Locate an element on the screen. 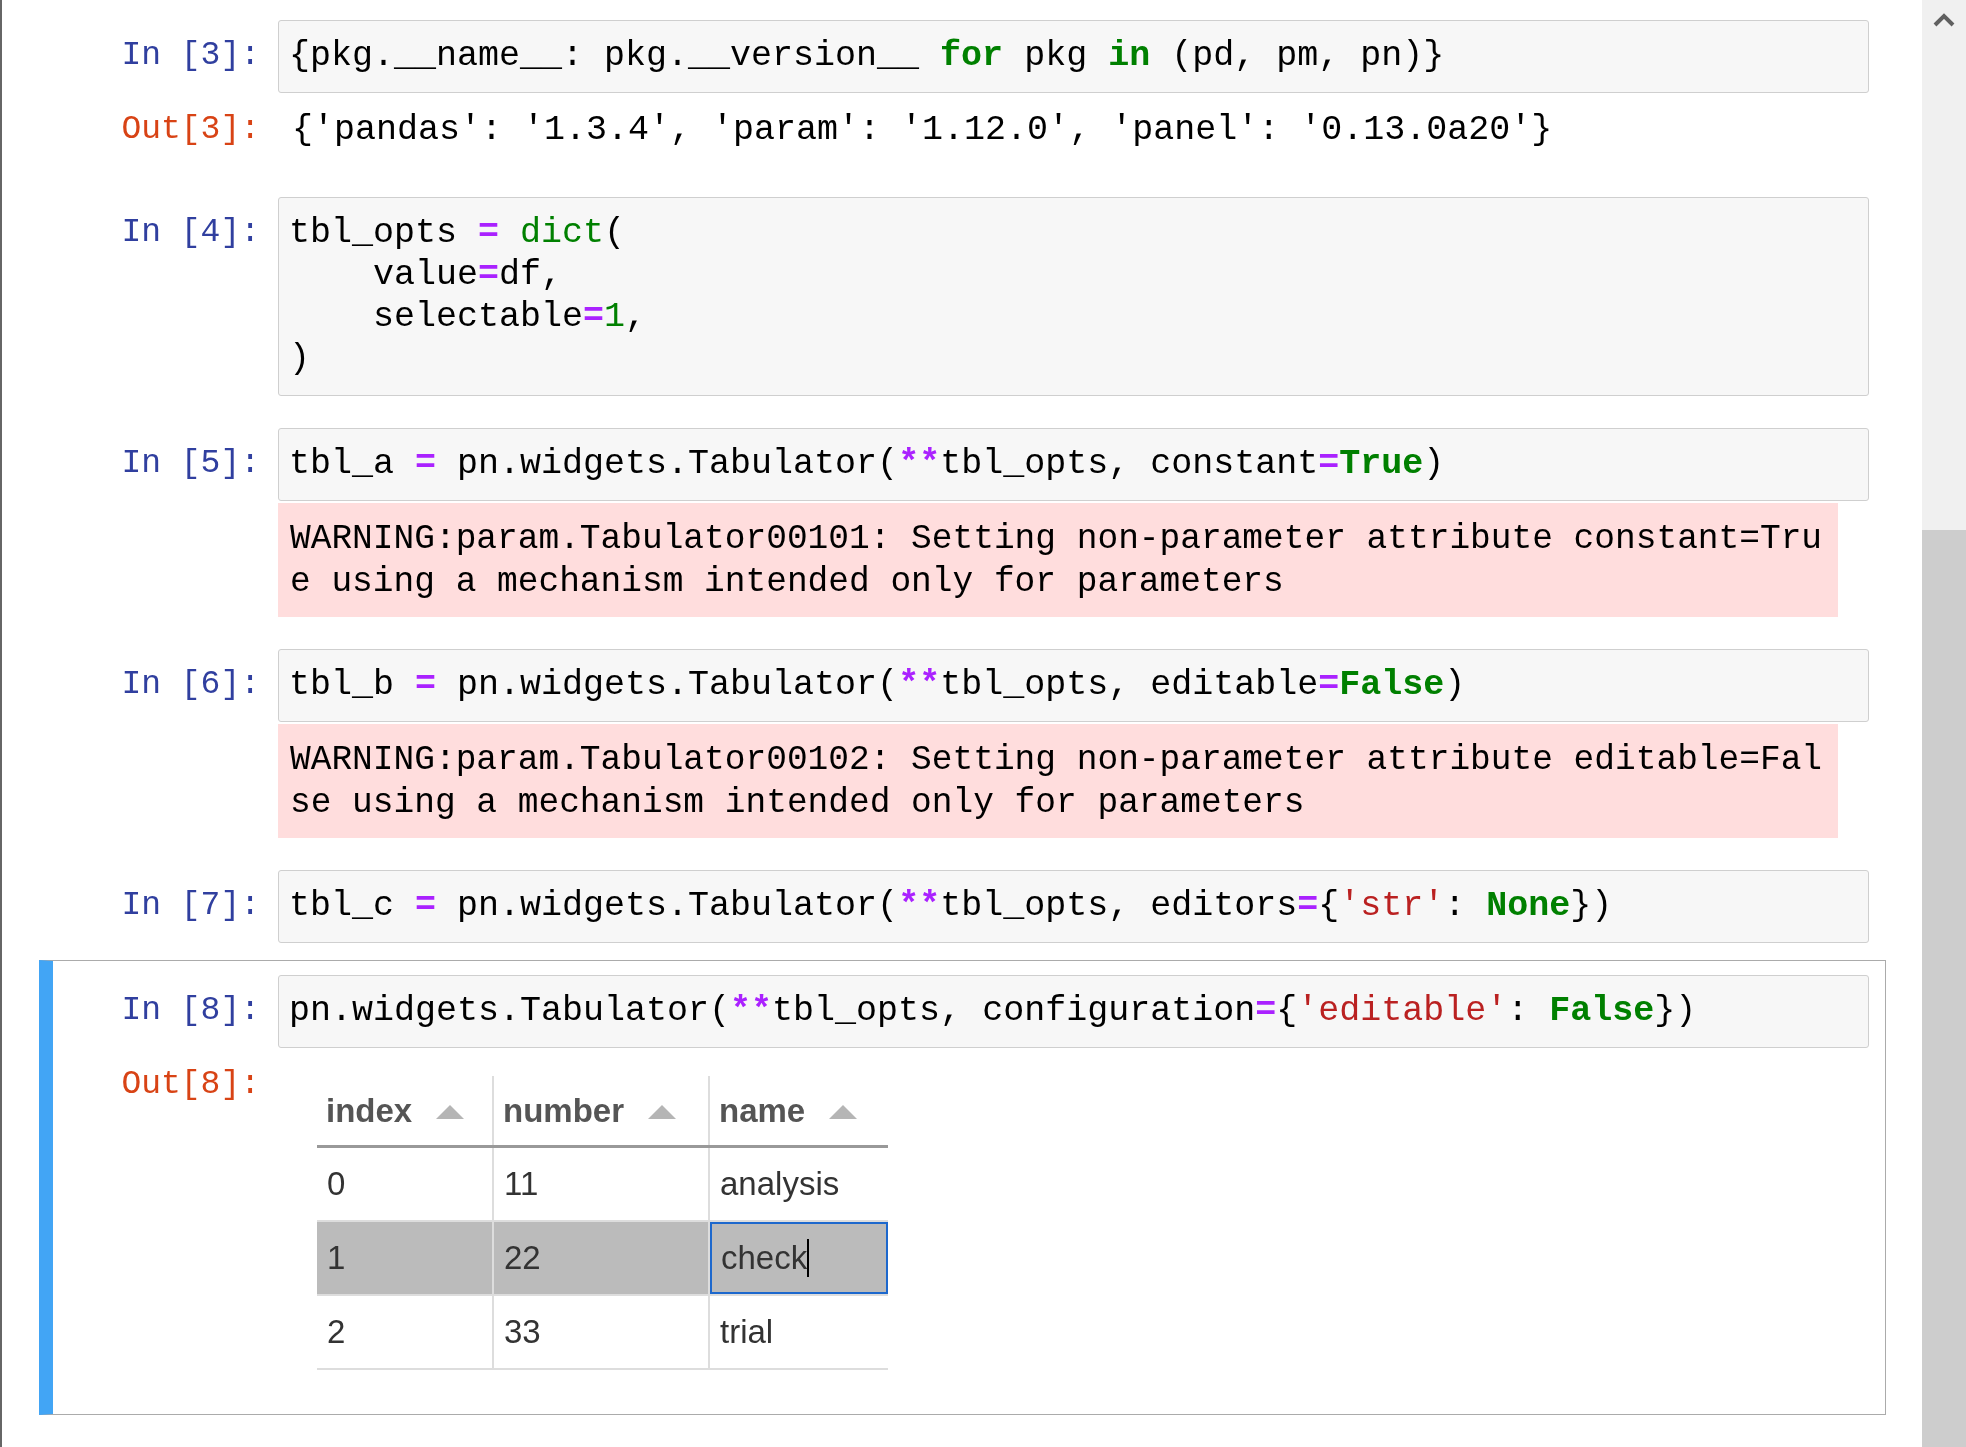 The image size is (1966, 1447). table-row: 1 22 check is located at coordinates (602, 1259).